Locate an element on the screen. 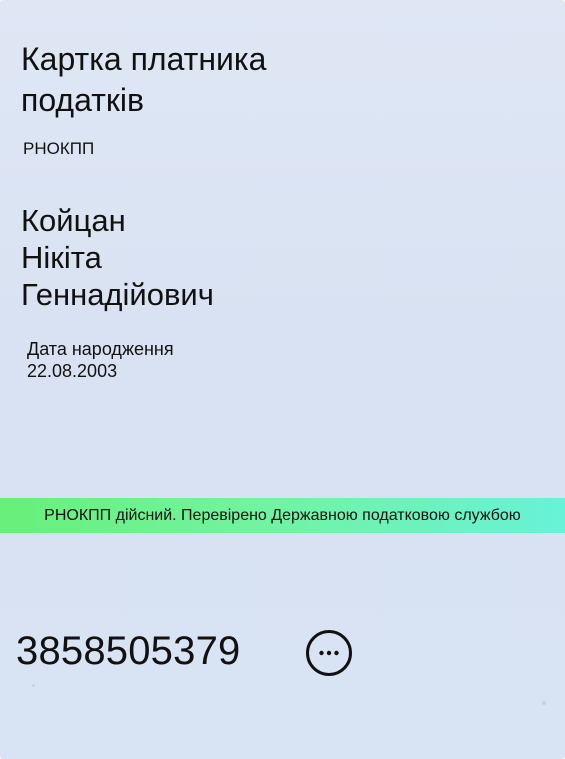 This screenshot has width=565, height=759. more-options-button is located at coordinates (329, 653).